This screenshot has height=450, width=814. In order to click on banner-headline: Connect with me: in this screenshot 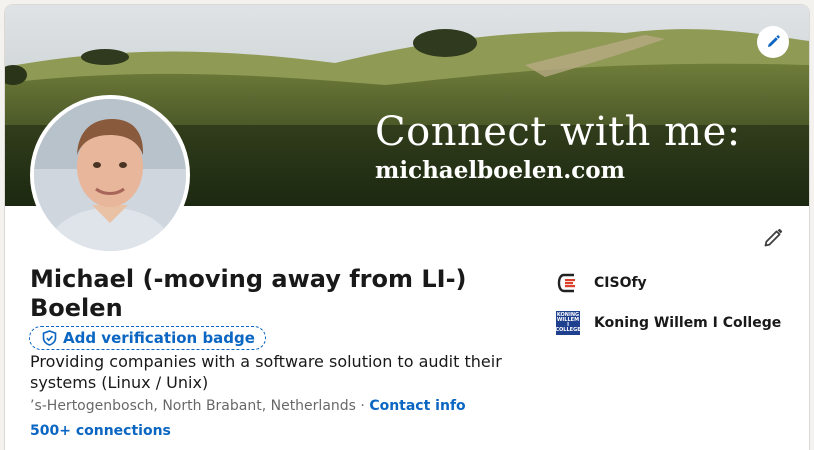, I will do `click(558, 132)`.